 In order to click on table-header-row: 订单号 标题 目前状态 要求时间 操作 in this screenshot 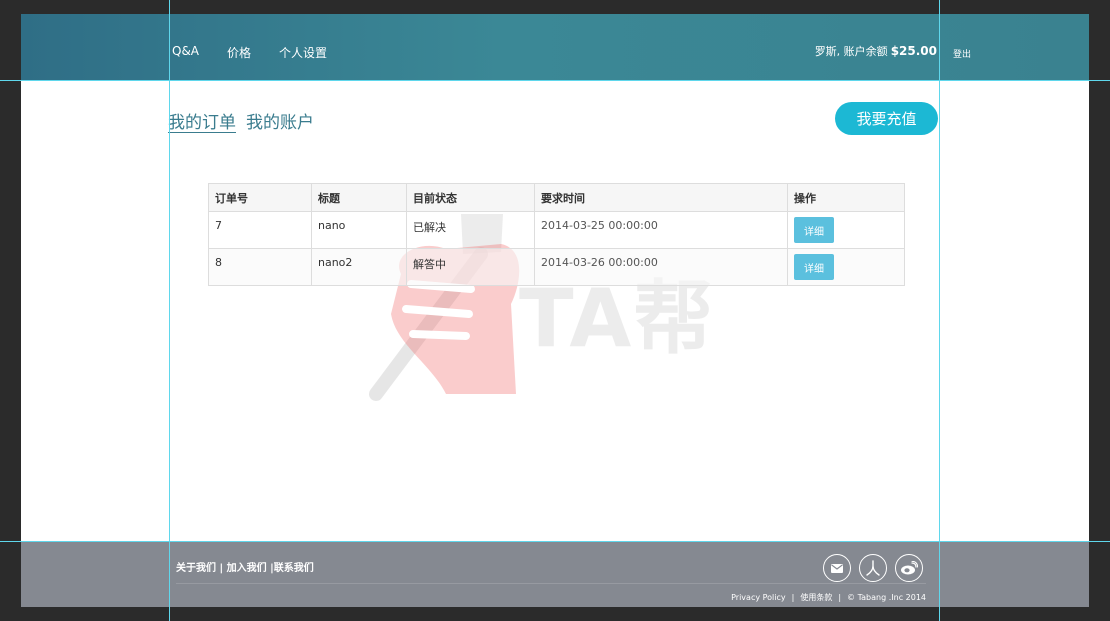, I will do `click(556, 197)`.